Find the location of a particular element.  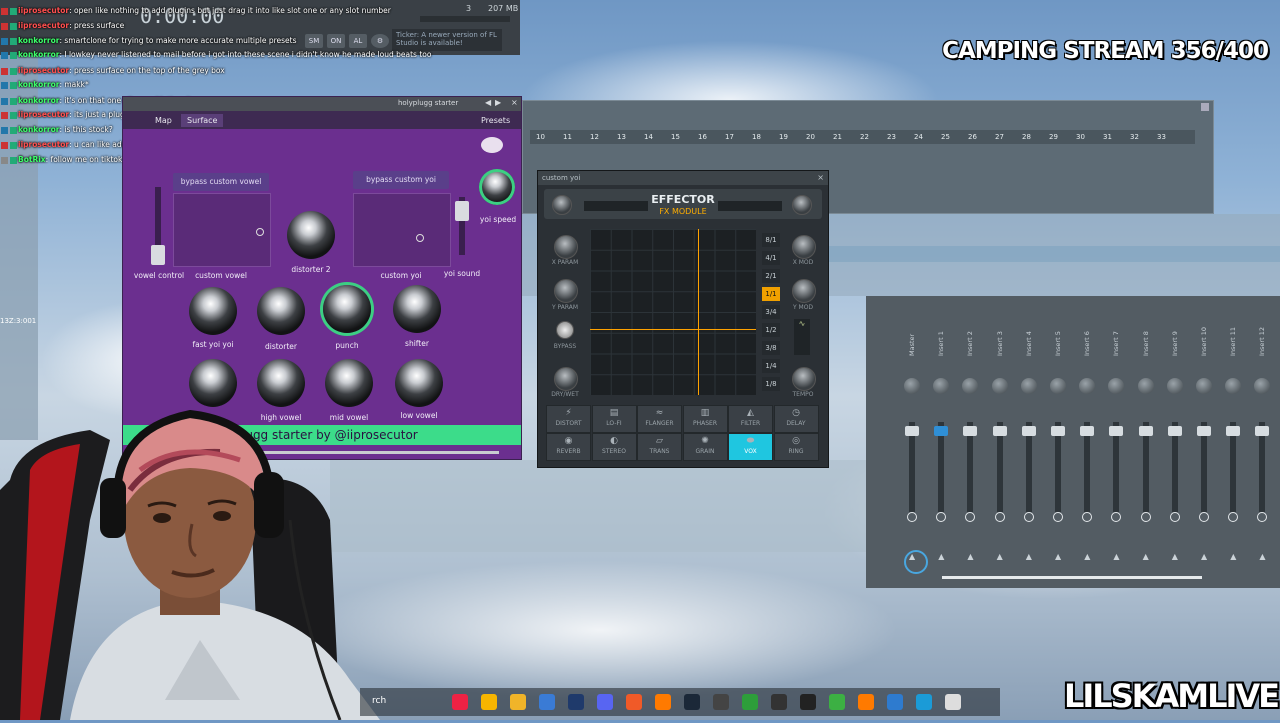

rate-option: 1/4 is located at coordinates (771, 366).